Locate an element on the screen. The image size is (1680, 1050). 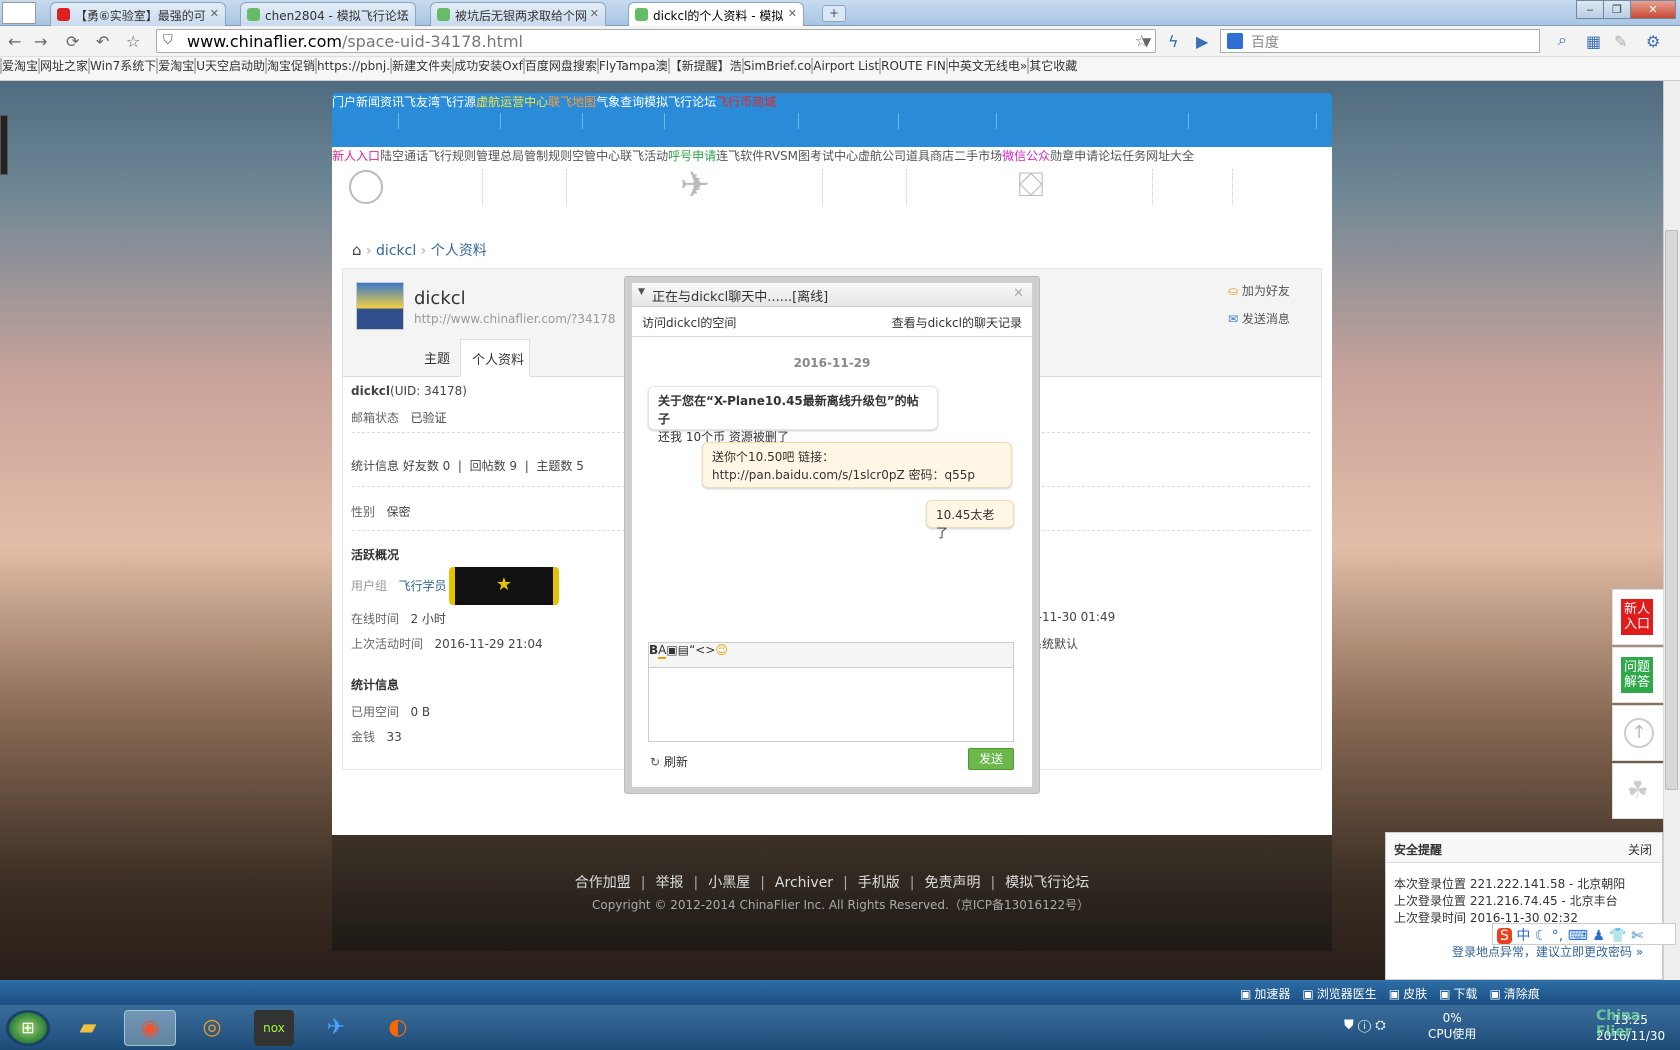
subnav-link: 网址大全 is located at coordinates (1170, 156).